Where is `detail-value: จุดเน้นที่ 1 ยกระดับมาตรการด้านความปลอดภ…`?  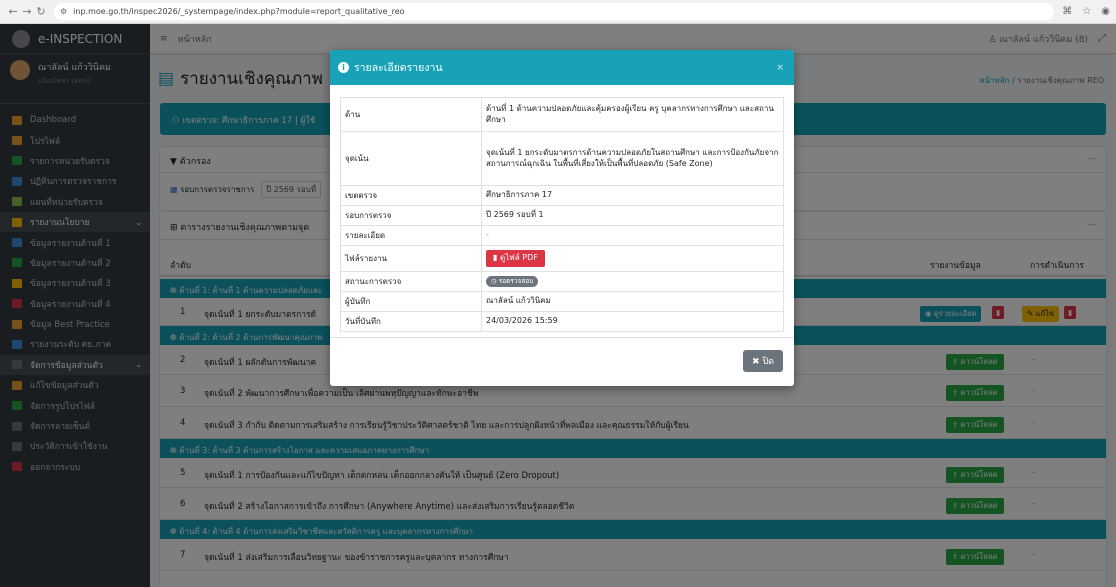
detail-value: จุดเน้นที่ 1 ยกระดับมาตรการด้านความปลอดภ… is located at coordinates (632, 157).